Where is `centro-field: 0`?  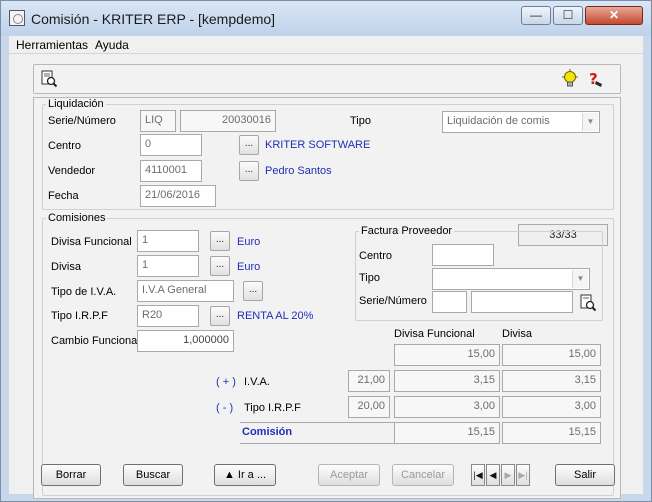
centro-field: 0 is located at coordinates (171, 145).